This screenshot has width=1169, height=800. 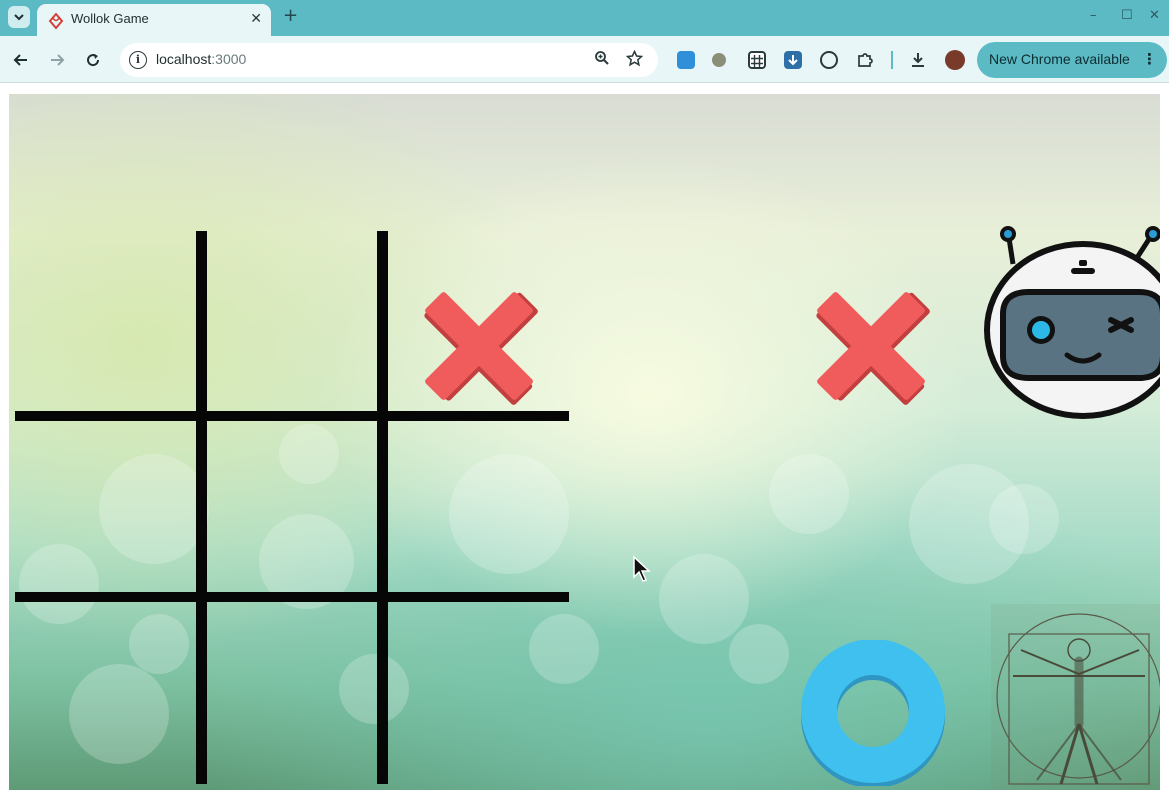 What do you see at coordinates (1071, 322) in the screenshot?
I see `robot-face-icon` at bounding box center [1071, 322].